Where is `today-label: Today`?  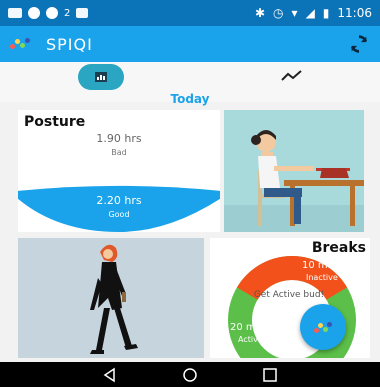 today-label: Today is located at coordinates (190, 99).